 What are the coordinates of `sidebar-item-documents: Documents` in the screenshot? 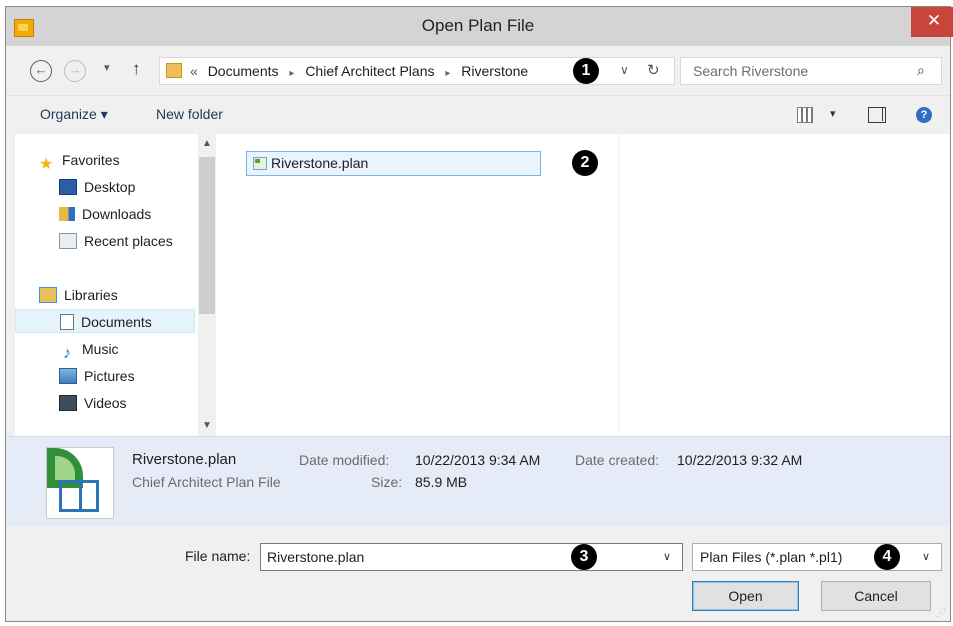 It's located at (105, 321).